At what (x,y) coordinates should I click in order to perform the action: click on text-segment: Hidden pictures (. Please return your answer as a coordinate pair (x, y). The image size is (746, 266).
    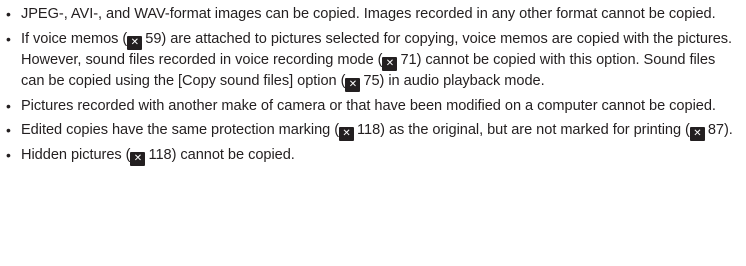
    Looking at the image, I should click on (76, 155).